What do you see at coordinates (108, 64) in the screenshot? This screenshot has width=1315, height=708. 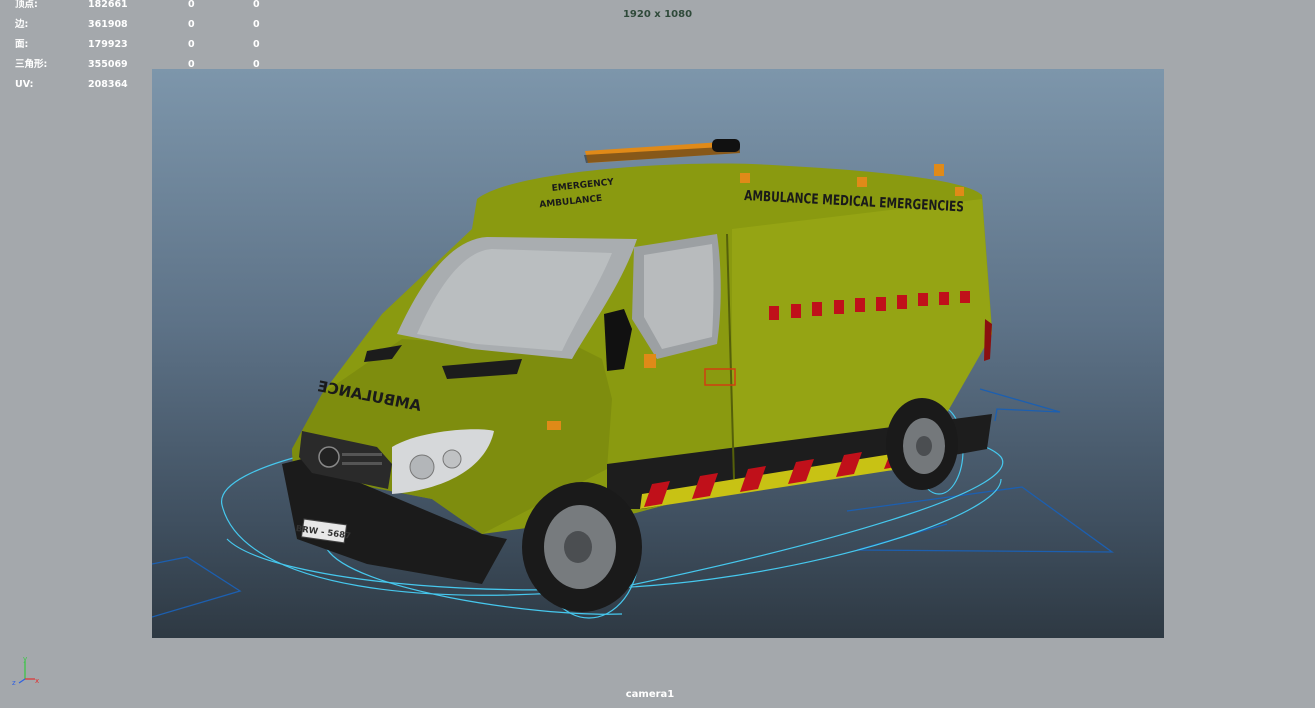 I see `hud-value: 355069` at bounding box center [108, 64].